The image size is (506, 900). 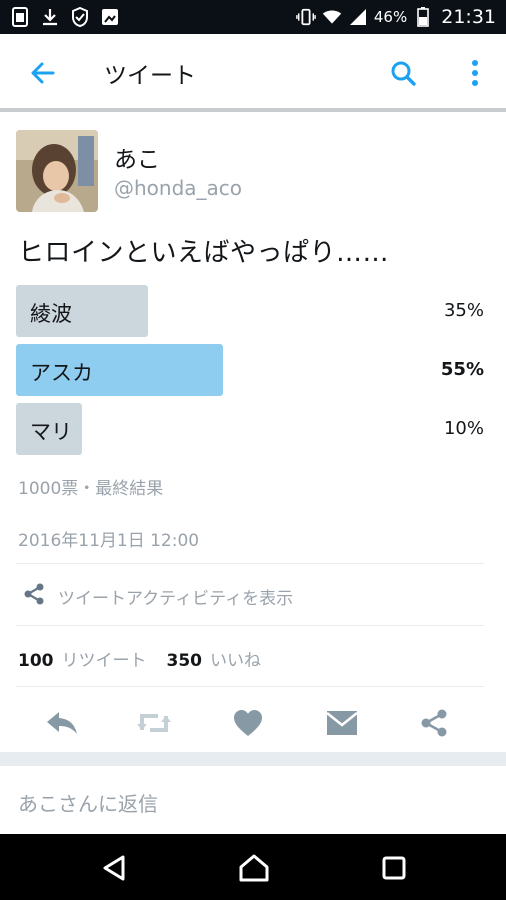 What do you see at coordinates (358, 17) in the screenshot?
I see `signal-icon` at bounding box center [358, 17].